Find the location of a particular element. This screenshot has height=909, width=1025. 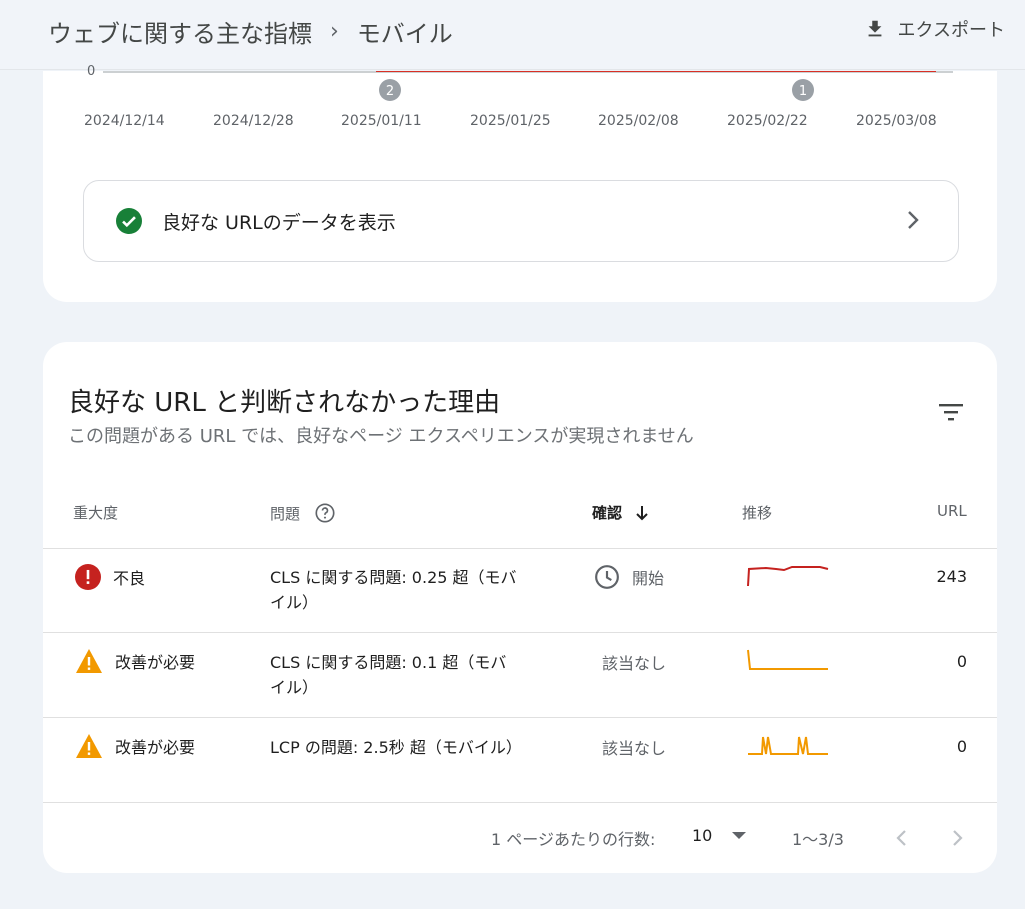

chart-marker-2: 1 is located at coordinates (803, 90).